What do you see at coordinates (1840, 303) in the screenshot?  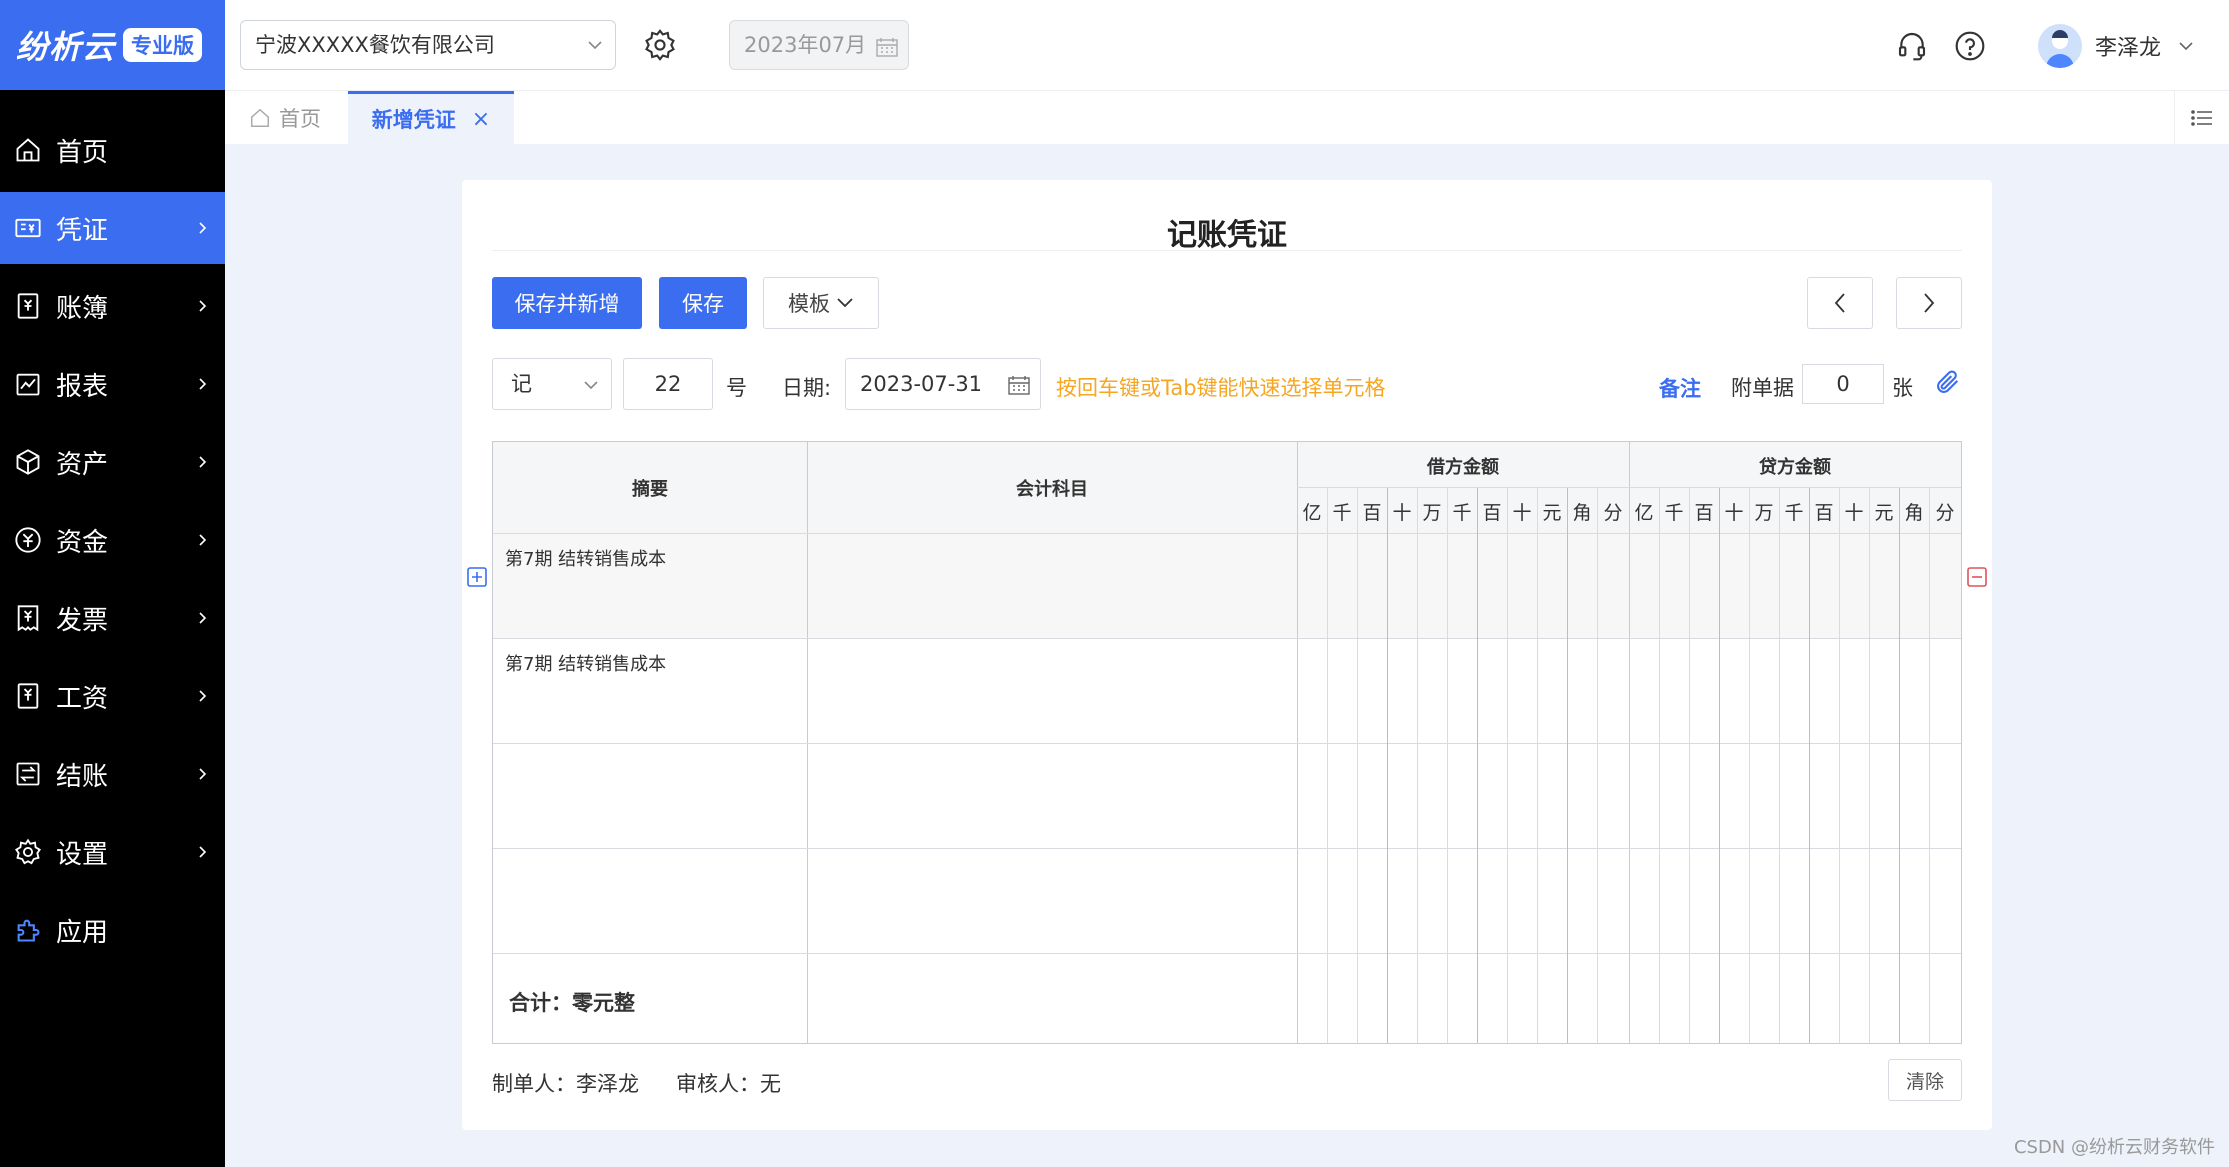 I see `prev-voucher-button` at bounding box center [1840, 303].